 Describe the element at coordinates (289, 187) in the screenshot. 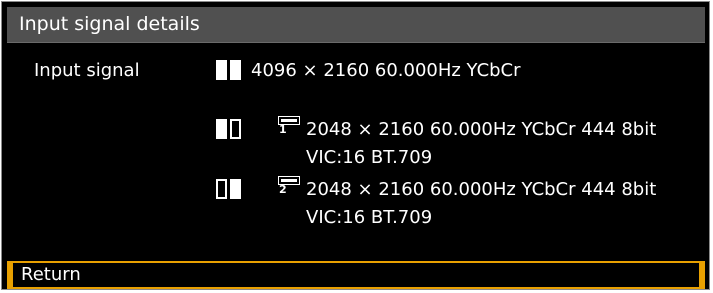

I see `hdmi-icon: 2` at that location.